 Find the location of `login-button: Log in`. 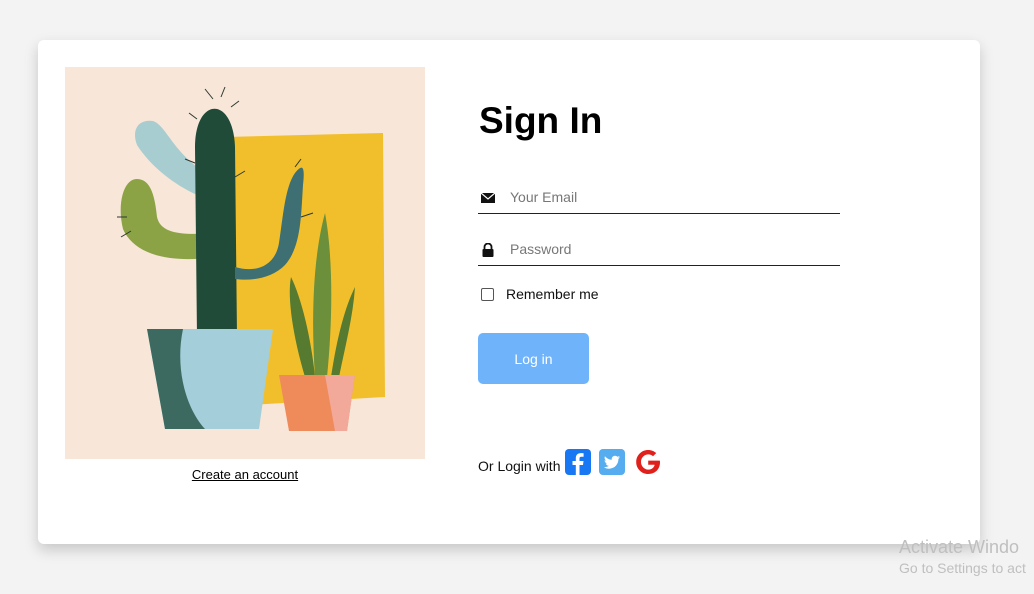

login-button: Log in is located at coordinates (533, 358).